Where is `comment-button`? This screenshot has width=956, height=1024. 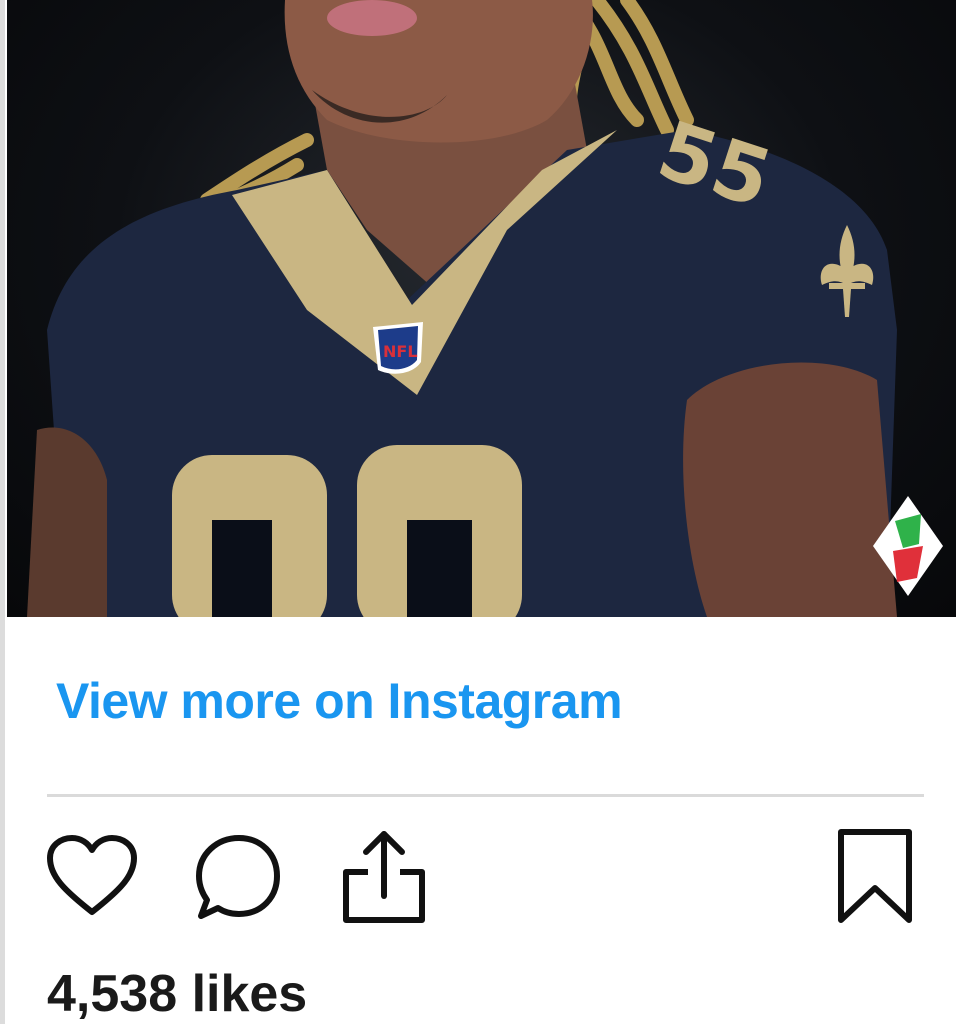 comment-button is located at coordinates (239, 880).